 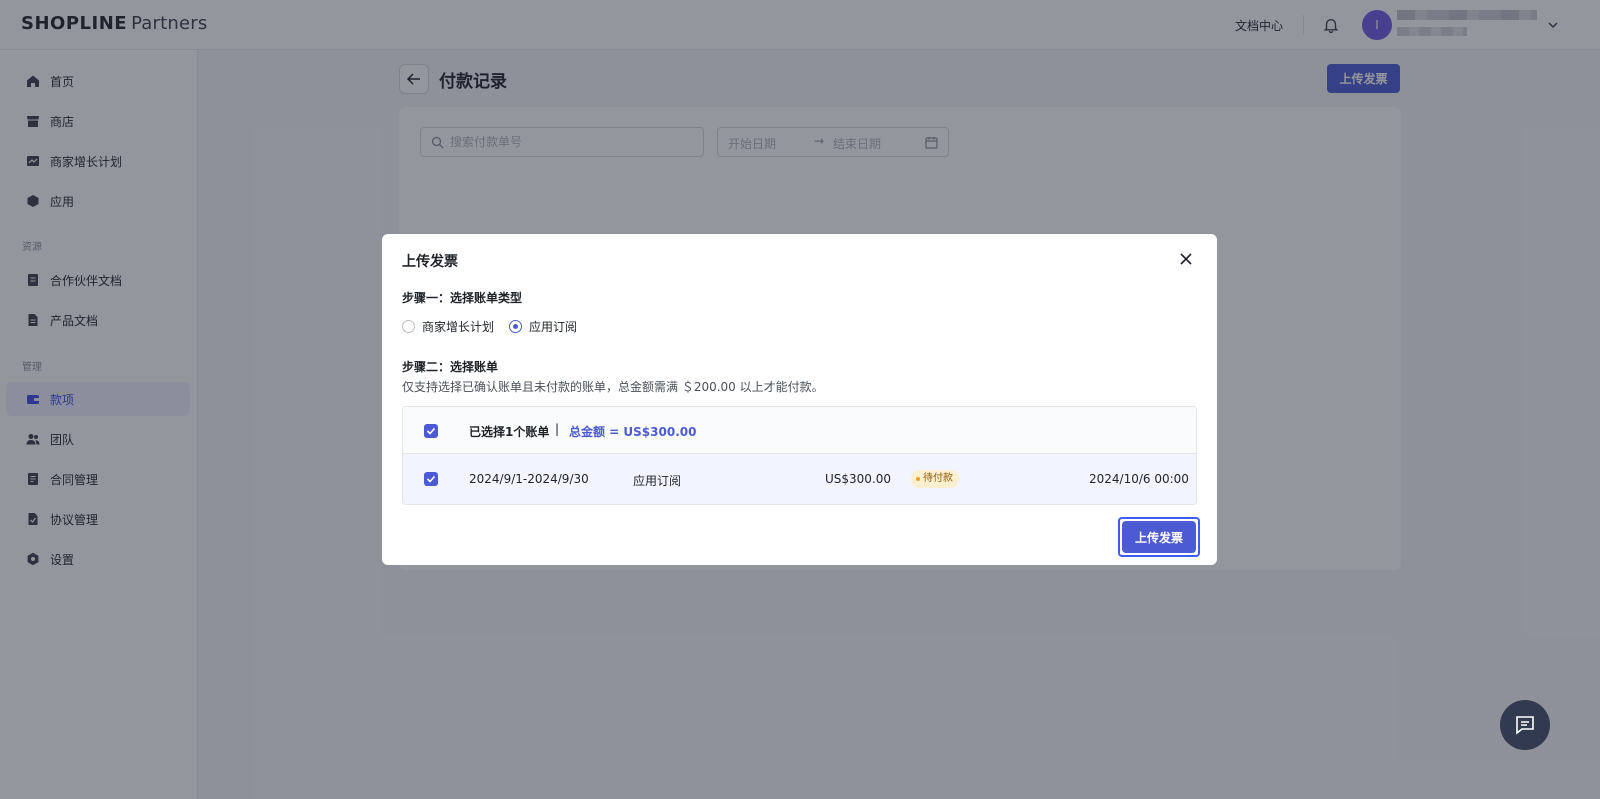 I want to click on table-header: 已选择1个账单 | 总金额 = US$300.00, so click(x=799, y=430).